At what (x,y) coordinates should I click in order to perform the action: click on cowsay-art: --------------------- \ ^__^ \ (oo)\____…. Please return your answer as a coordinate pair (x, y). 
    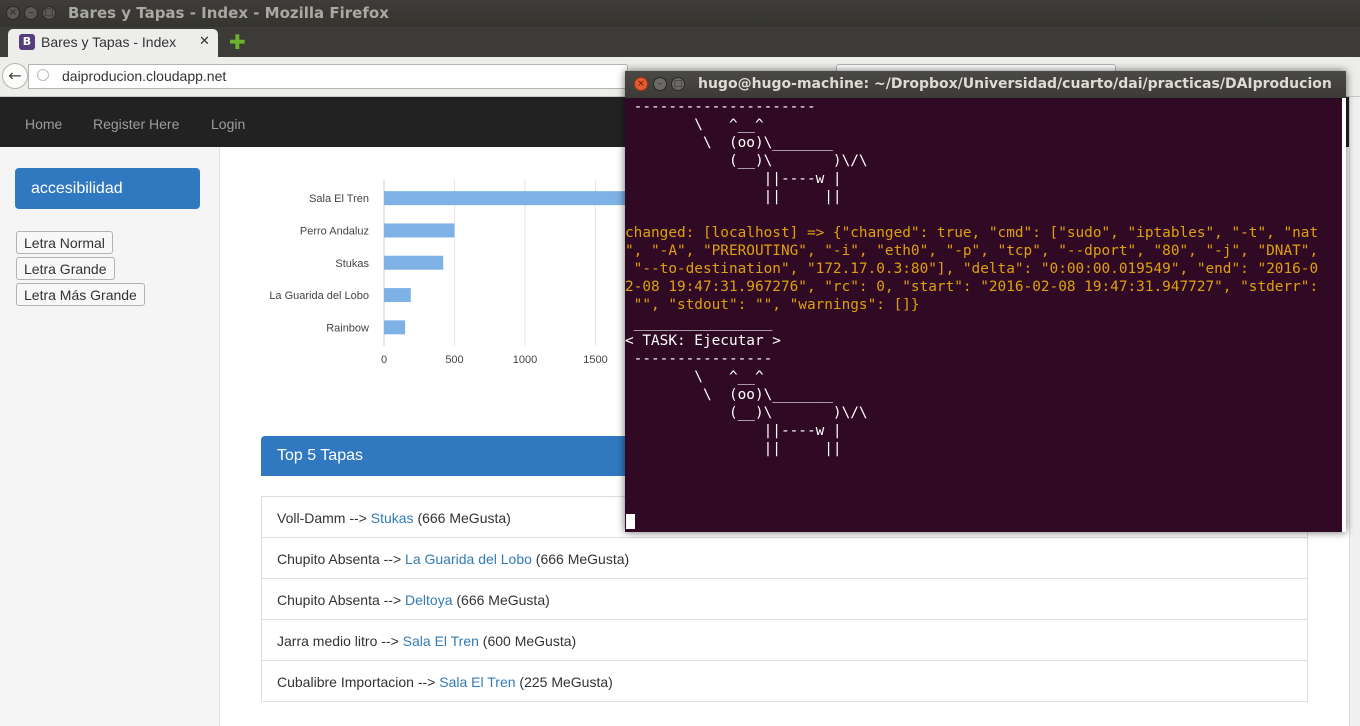
    Looking at the image, I should click on (750, 152).